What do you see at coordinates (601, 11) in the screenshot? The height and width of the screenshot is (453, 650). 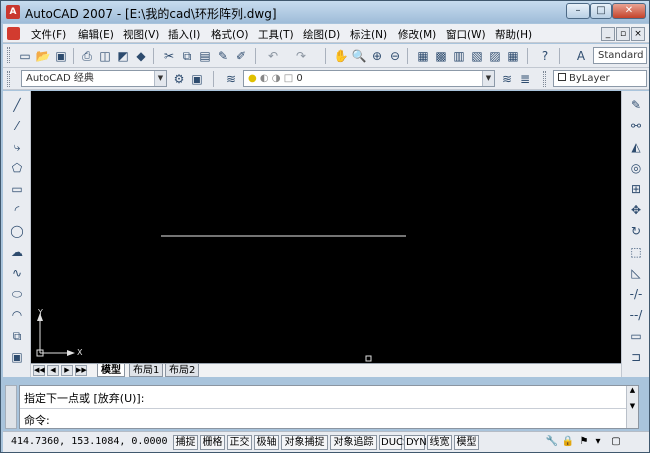 I see `maximize-button: □` at bounding box center [601, 11].